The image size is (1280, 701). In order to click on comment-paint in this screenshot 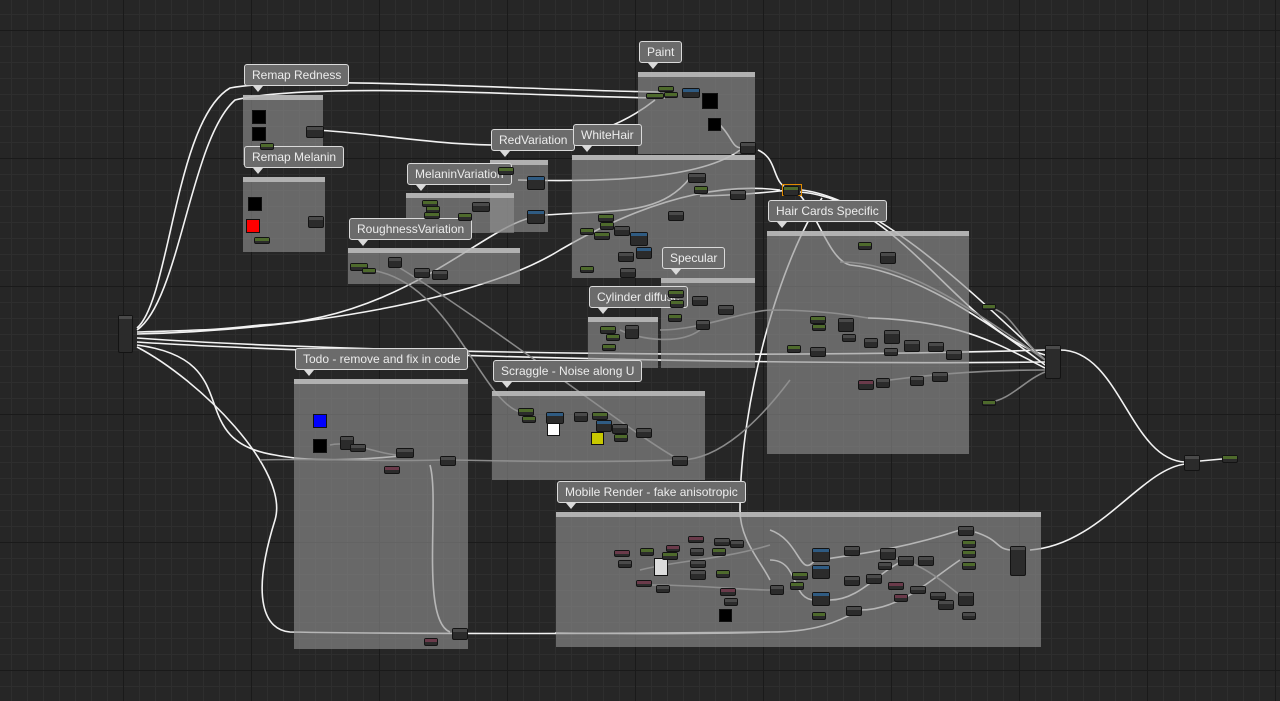, I will do `click(696, 113)`.